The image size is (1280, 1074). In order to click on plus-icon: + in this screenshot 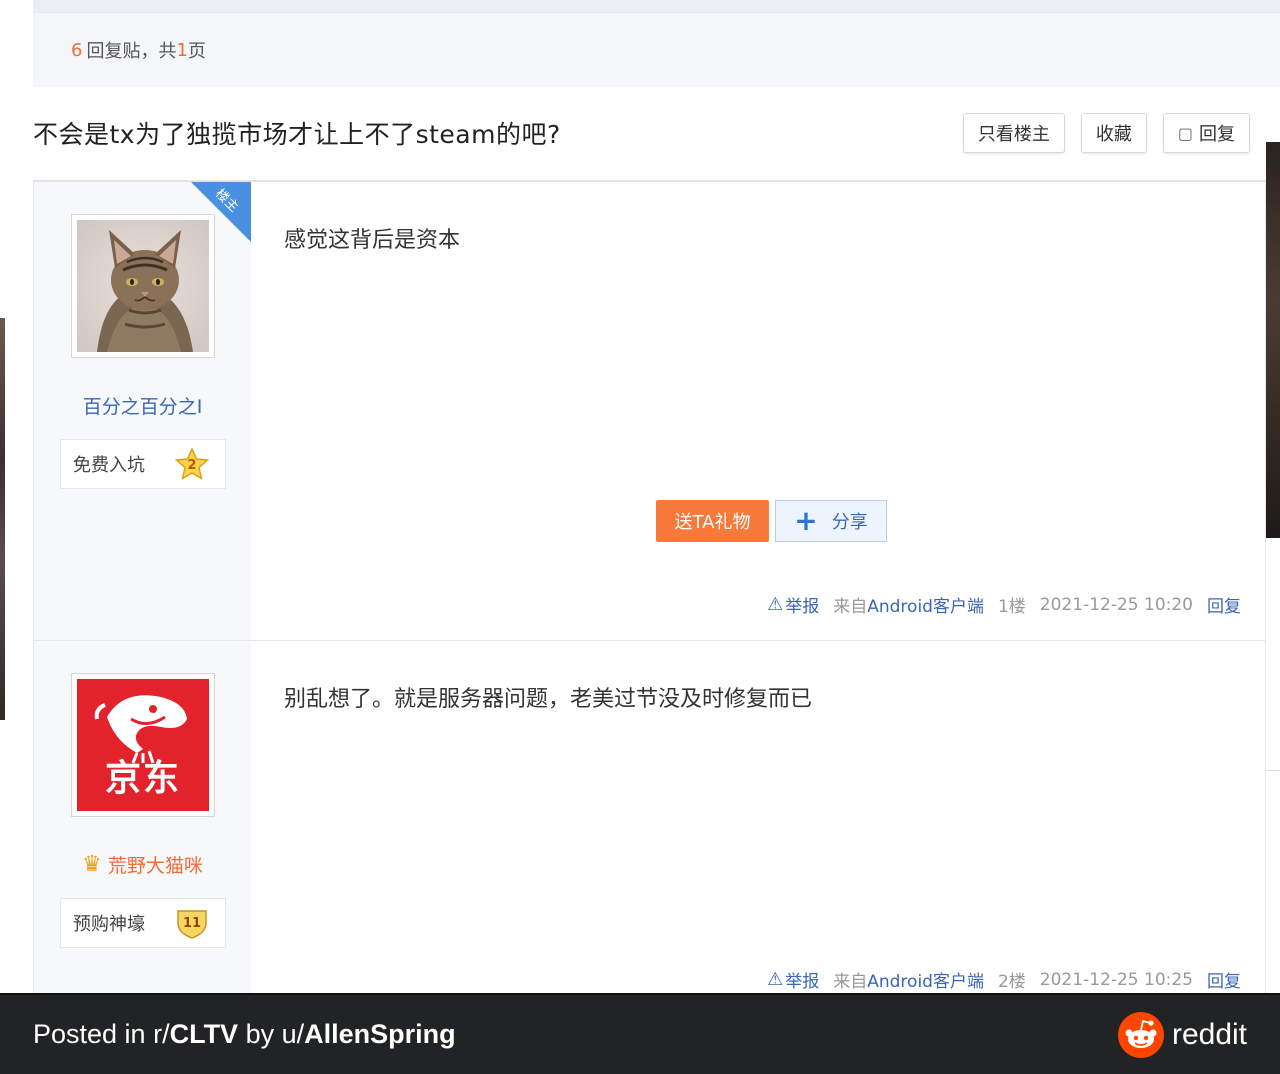, I will do `click(806, 520)`.